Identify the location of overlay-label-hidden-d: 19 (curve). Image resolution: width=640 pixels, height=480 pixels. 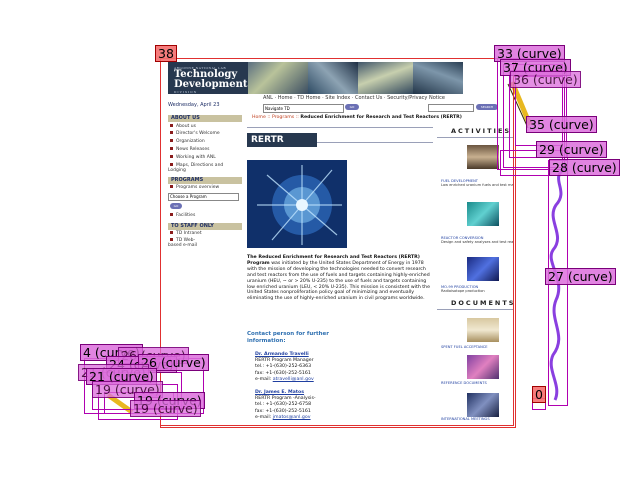
(165, 408).